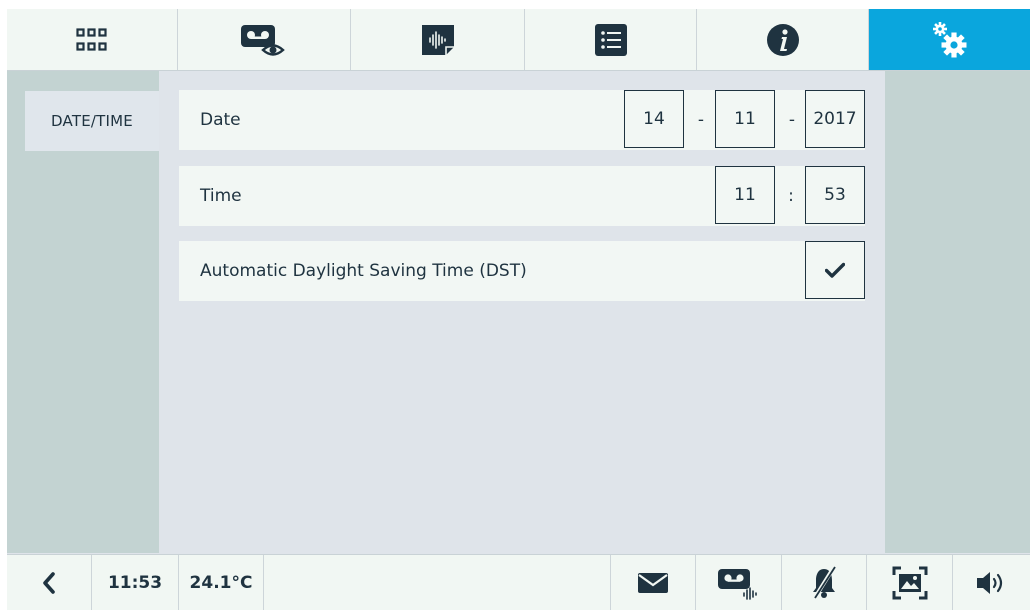 Image resolution: width=1030 pixels, height=610 pixels. What do you see at coordinates (654, 119) in the screenshot?
I see `day-field: 14` at bounding box center [654, 119].